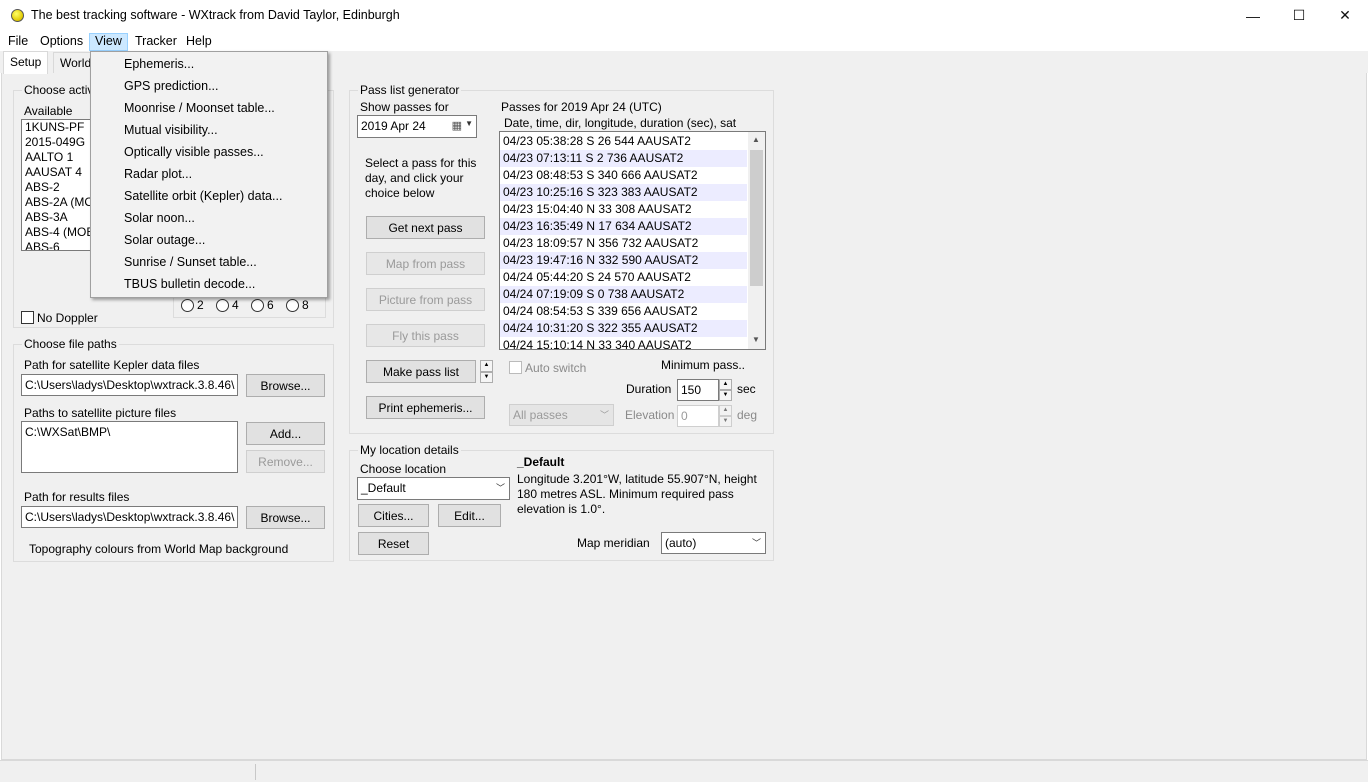 The width and height of the screenshot is (1368, 782). I want to click on menu-file: File, so click(18, 42).